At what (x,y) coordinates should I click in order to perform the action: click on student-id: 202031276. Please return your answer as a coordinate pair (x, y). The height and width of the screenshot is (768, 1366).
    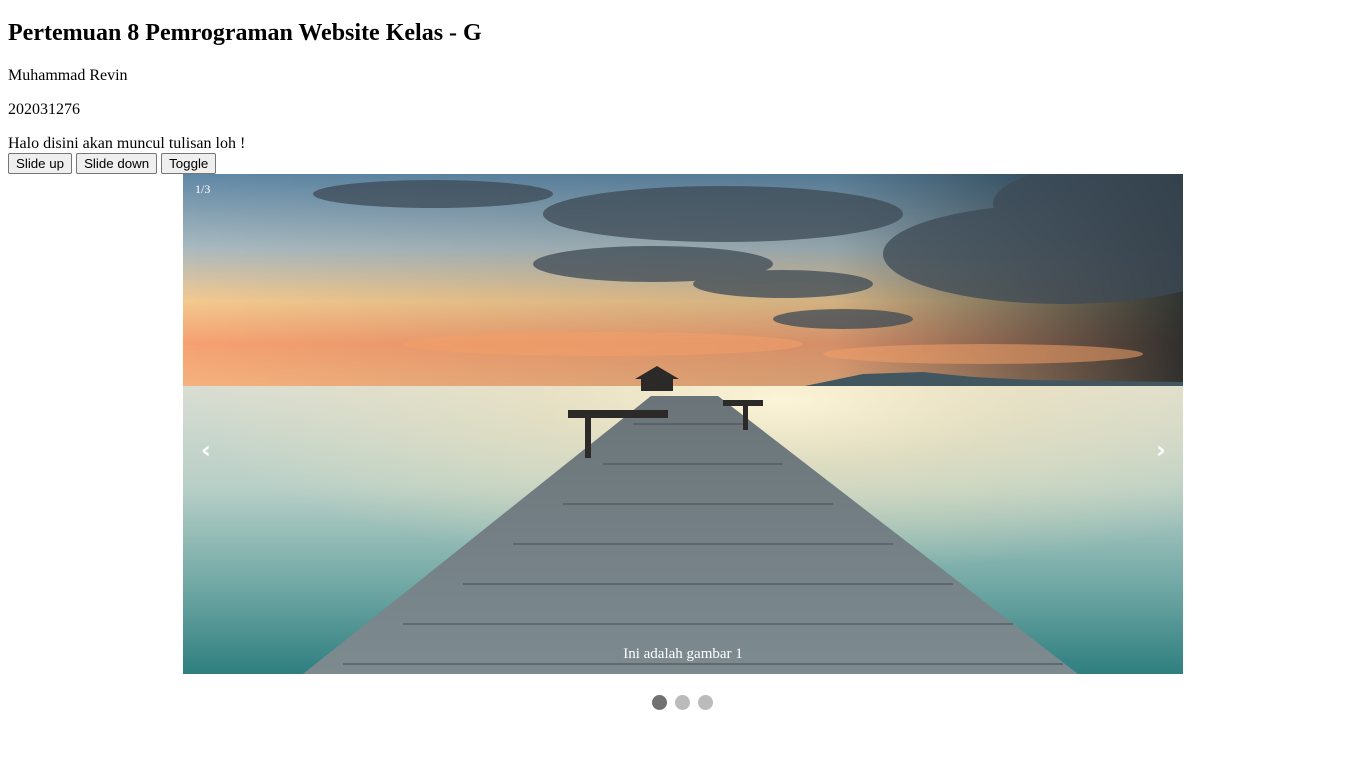
    Looking at the image, I should click on (44, 109).